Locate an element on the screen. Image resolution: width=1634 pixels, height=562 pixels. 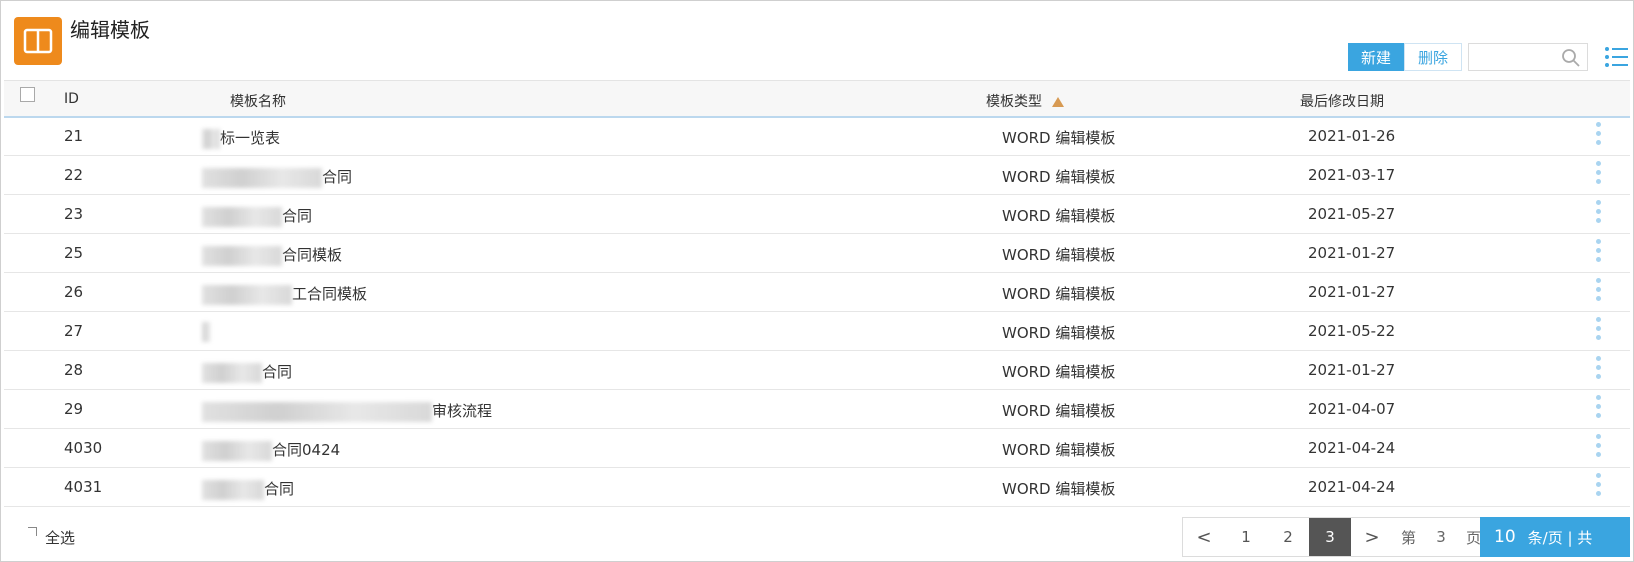
search-icon is located at coordinates (1571, 58).